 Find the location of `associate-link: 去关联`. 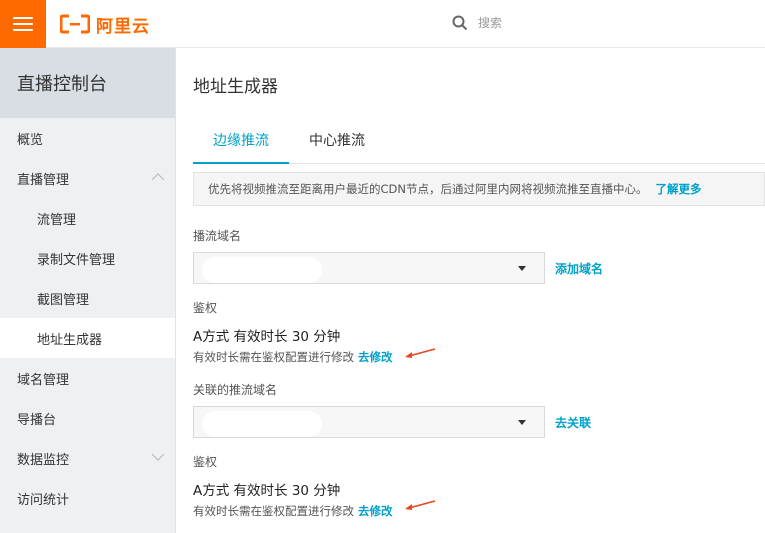

associate-link: 去关联 is located at coordinates (573, 422).